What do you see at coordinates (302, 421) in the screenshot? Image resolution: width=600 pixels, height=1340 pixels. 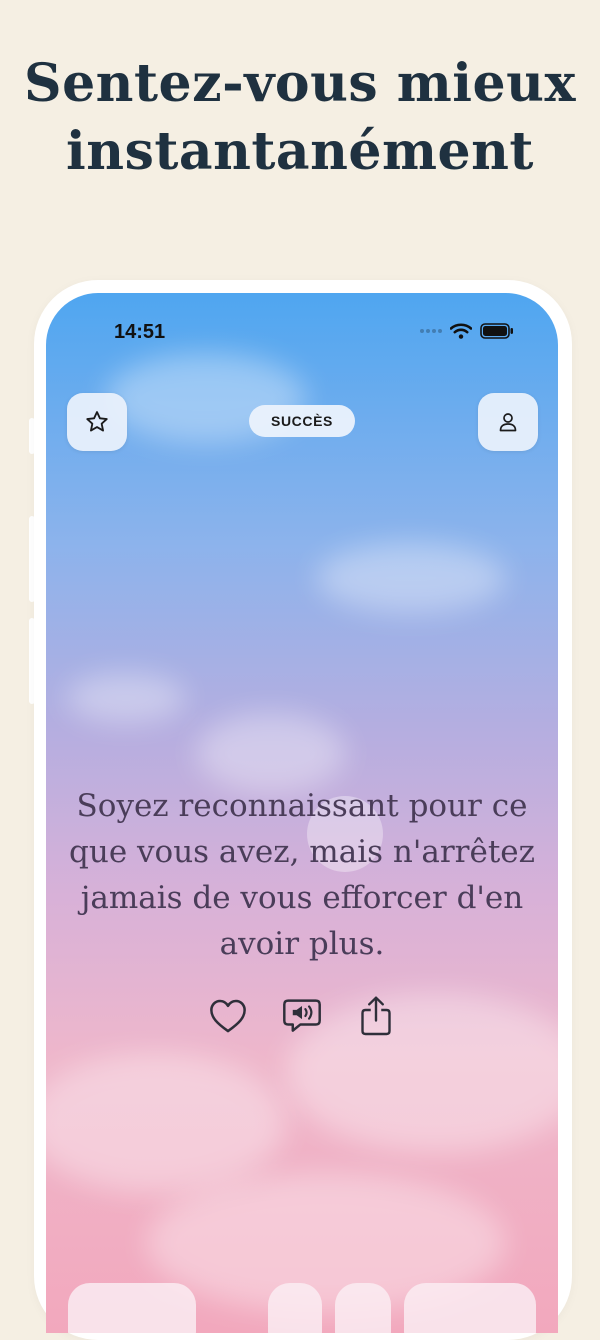 I see `category-badge: SUCCÈS` at bounding box center [302, 421].